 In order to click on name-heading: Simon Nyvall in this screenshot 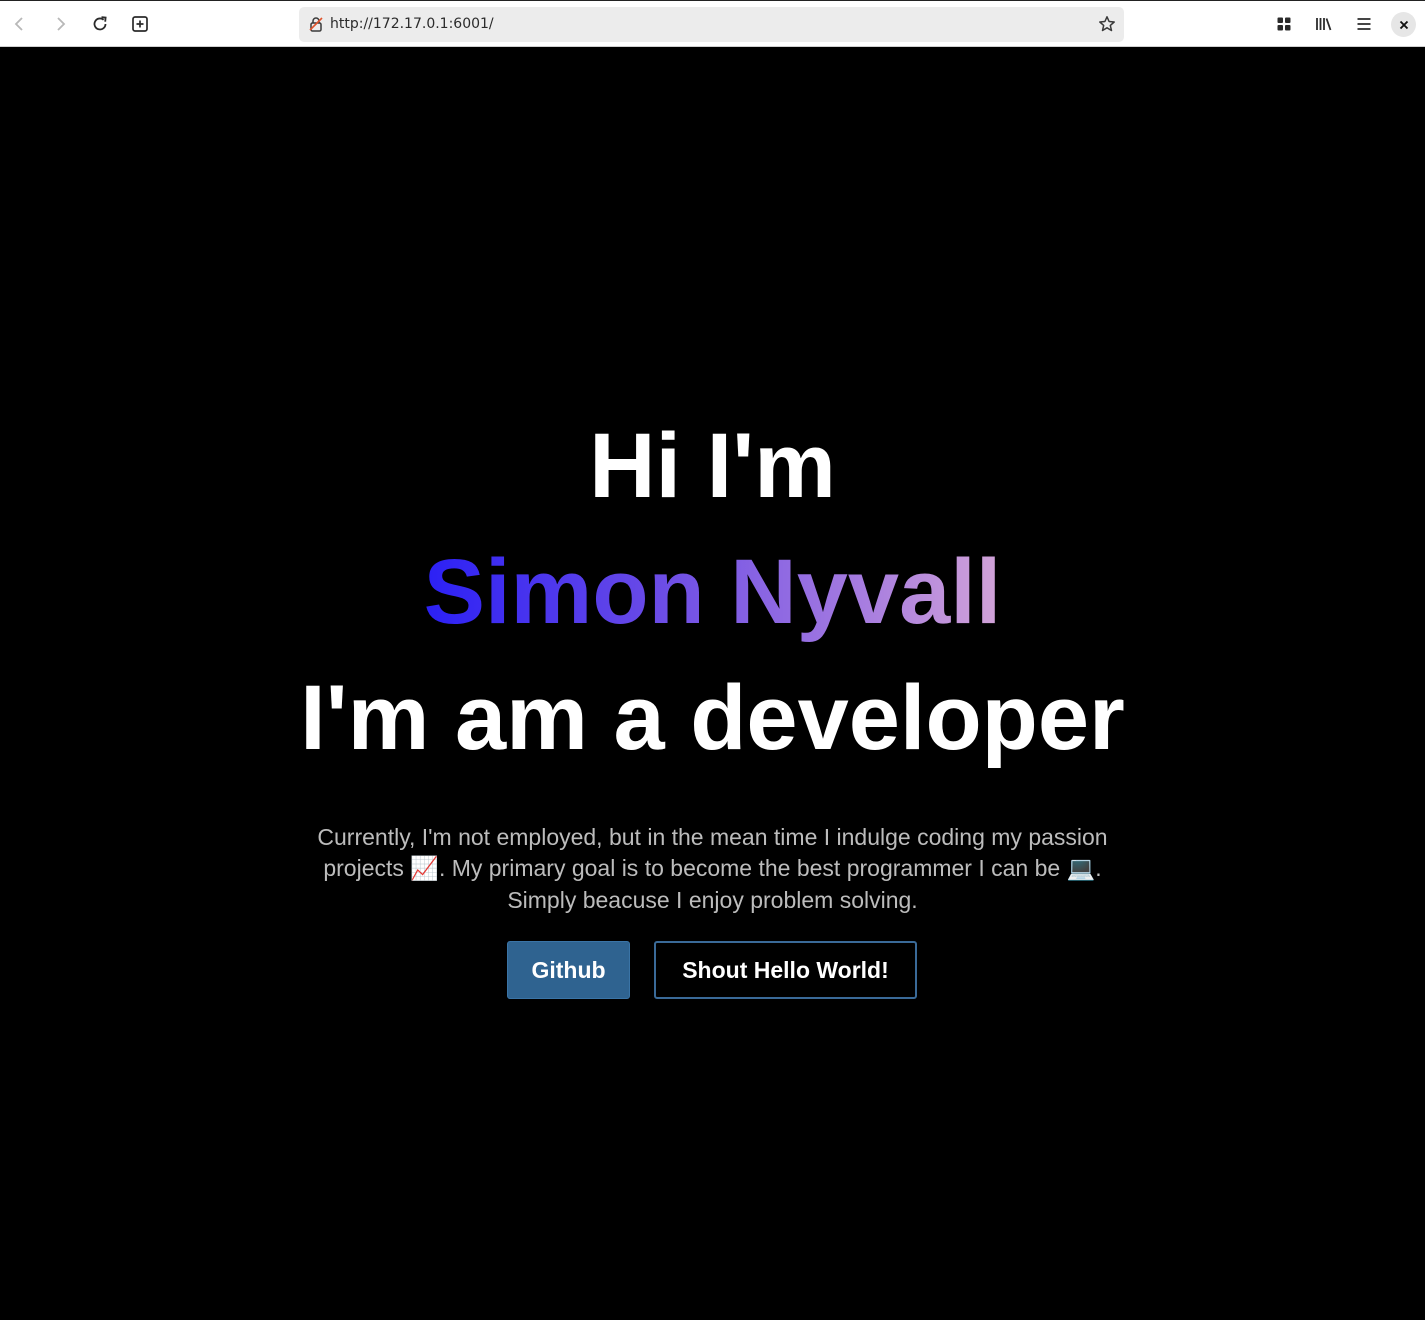, I will do `click(712, 592)`.